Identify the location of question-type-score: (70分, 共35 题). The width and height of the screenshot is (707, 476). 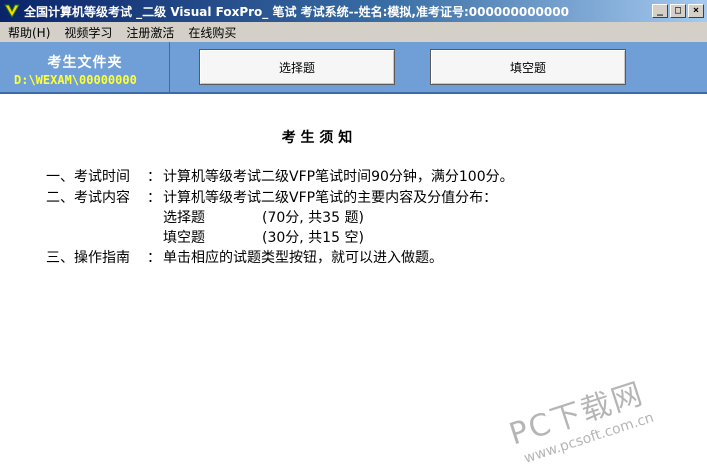
(313, 218).